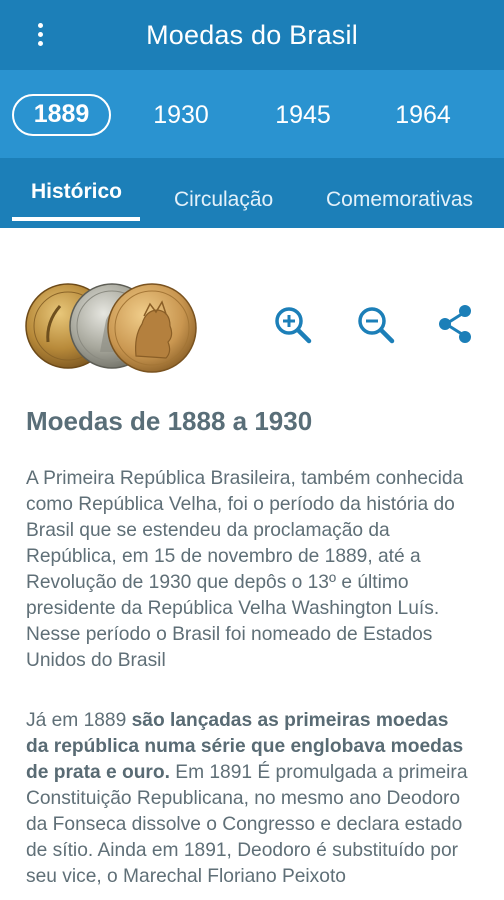 This screenshot has height=900, width=504. I want to click on tab-comemorativas: Comemorativas, so click(399, 200).